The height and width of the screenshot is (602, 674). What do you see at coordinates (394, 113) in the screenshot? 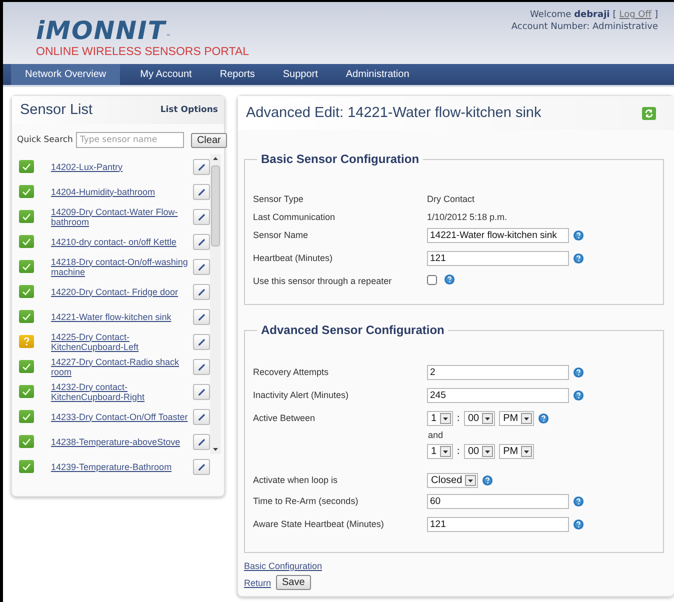
I see `panel-title: Advanced Edit: 14221-Water flow-kitchen sink` at bounding box center [394, 113].